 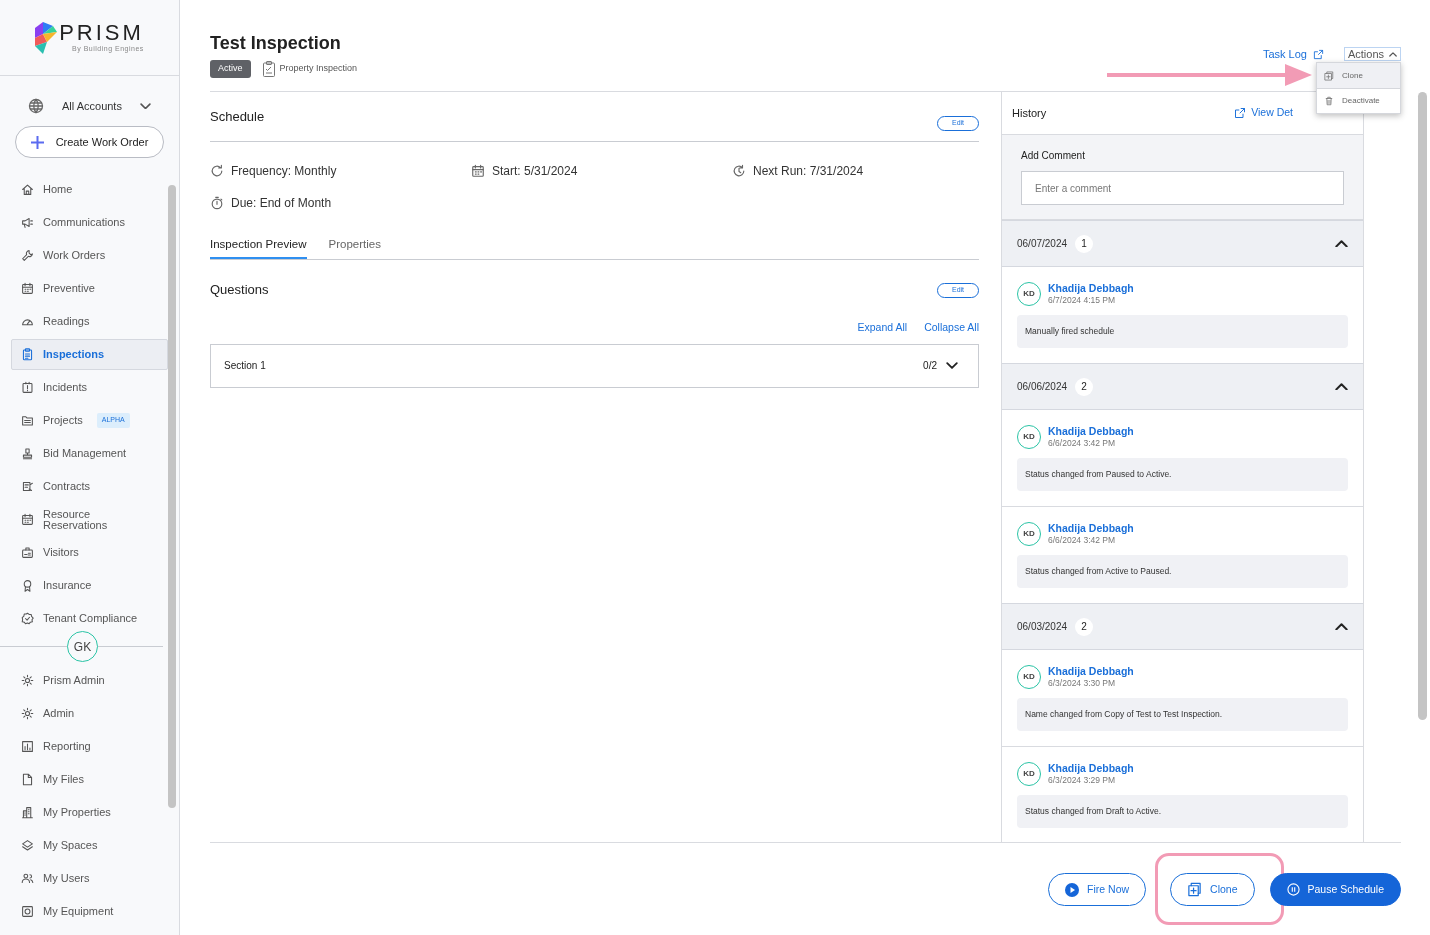 What do you see at coordinates (237, 116) in the screenshot?
I see `section-title: Schedule` at bounding box center [237, 116].